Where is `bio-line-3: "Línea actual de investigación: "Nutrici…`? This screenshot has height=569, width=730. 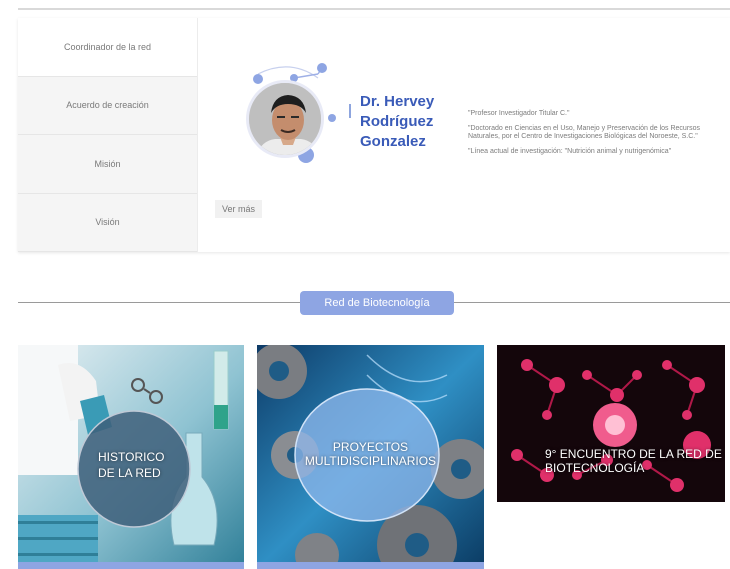 bio-line-3: "Línea actual de investigación: "Nutrici… is located at coordinates (570, 151).